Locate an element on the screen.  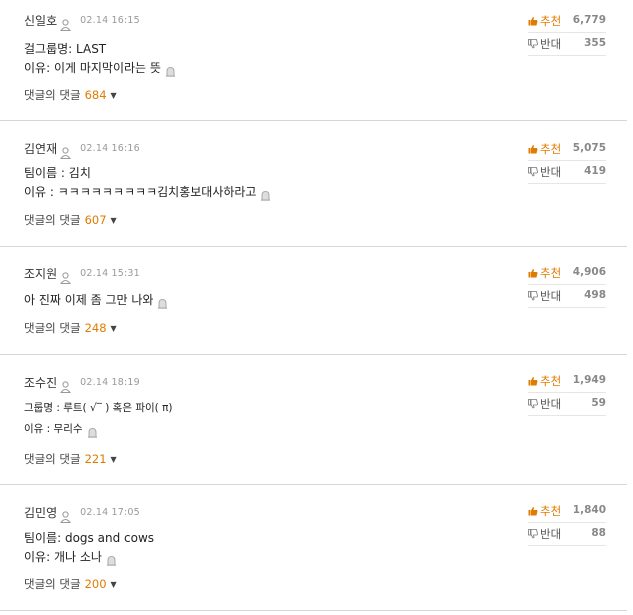
reply-toggle: 댓글의 댓글 607 ▼ is located at coordinates (70, 220).